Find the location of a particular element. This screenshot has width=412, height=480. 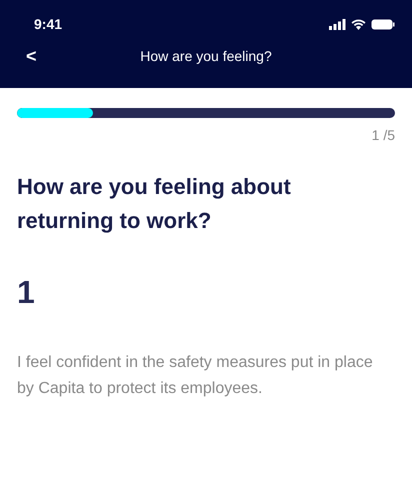

progress-counter: 1 /5 is located at coordinates (383, 135).